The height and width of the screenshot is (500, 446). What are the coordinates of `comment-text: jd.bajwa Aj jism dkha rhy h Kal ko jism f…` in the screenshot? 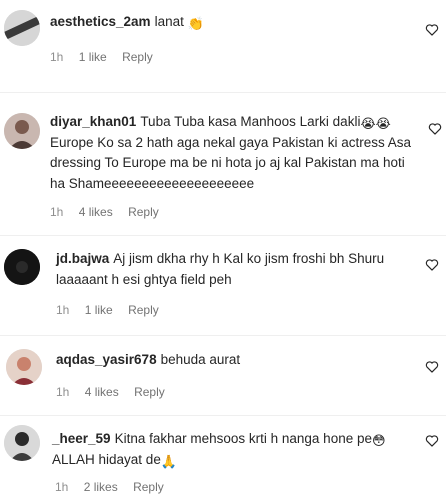 It's located at (233, 269).